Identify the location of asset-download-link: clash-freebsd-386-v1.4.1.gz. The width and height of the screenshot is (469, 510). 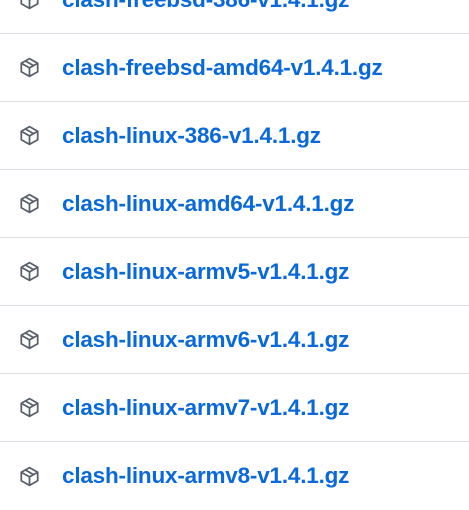
(205, 6).